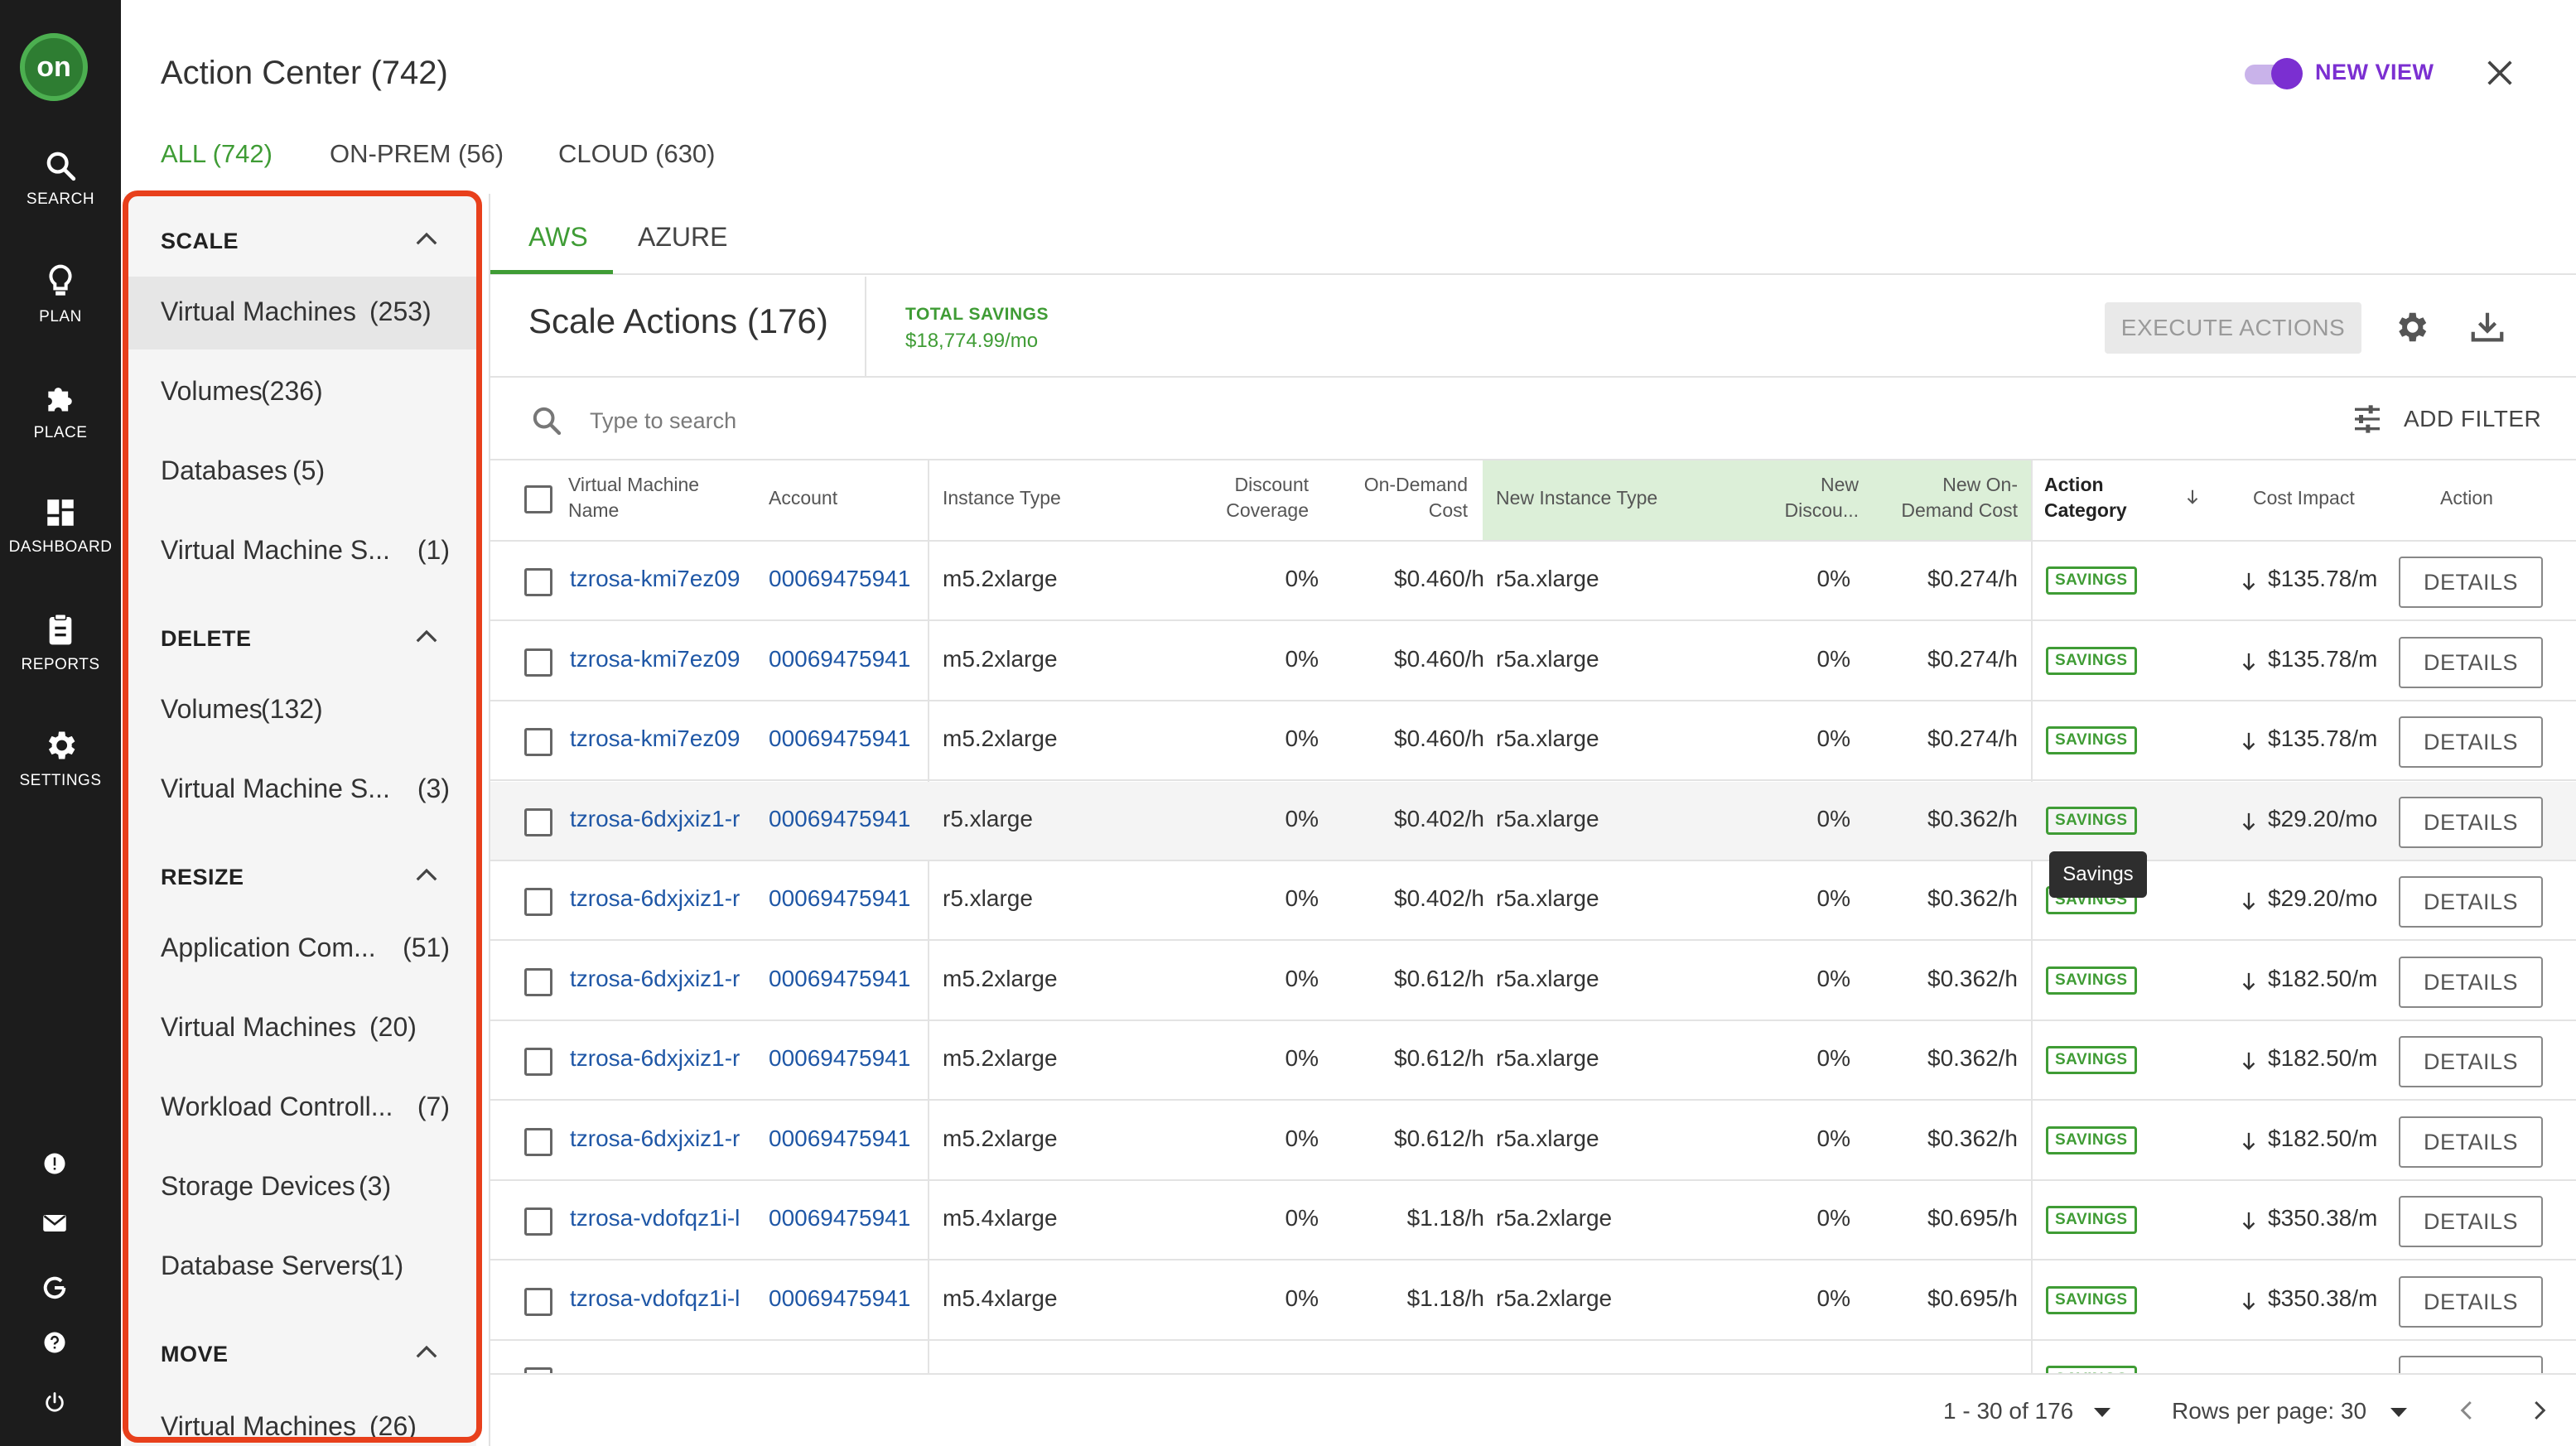 The image size is (2576, 1446). I want to click on alert-icon, so click(55, 1164).